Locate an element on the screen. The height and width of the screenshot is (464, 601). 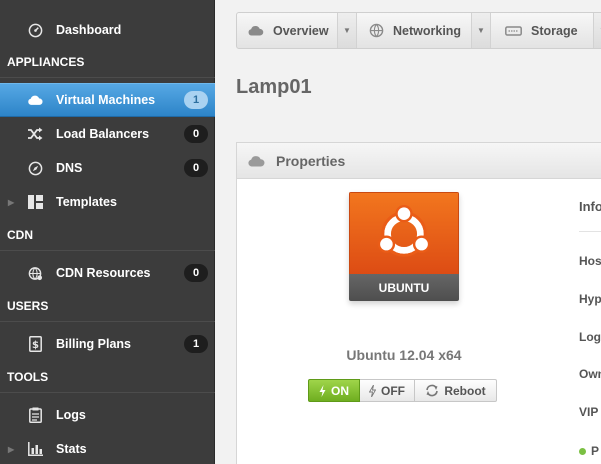
page-title: Lamp01 is located at coordinates (274, 87).